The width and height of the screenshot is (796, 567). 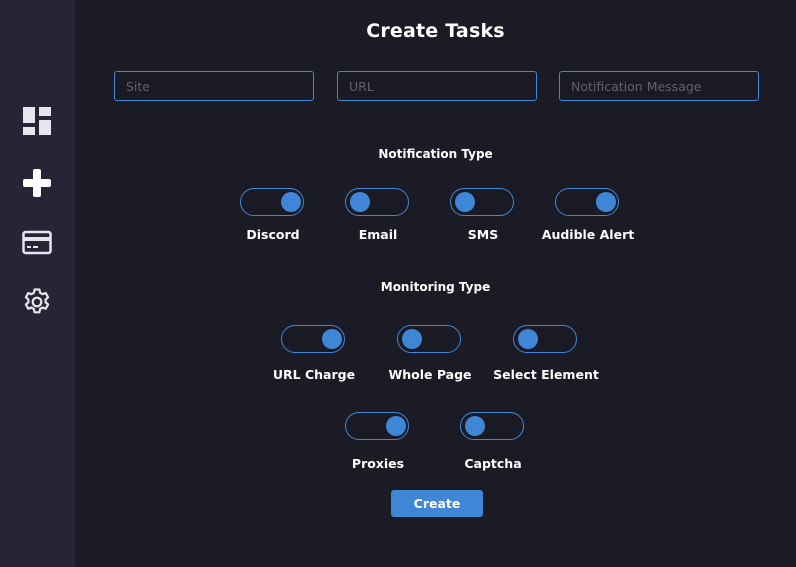 I want to click on dashboard-icon, so click(x=37, y=121).